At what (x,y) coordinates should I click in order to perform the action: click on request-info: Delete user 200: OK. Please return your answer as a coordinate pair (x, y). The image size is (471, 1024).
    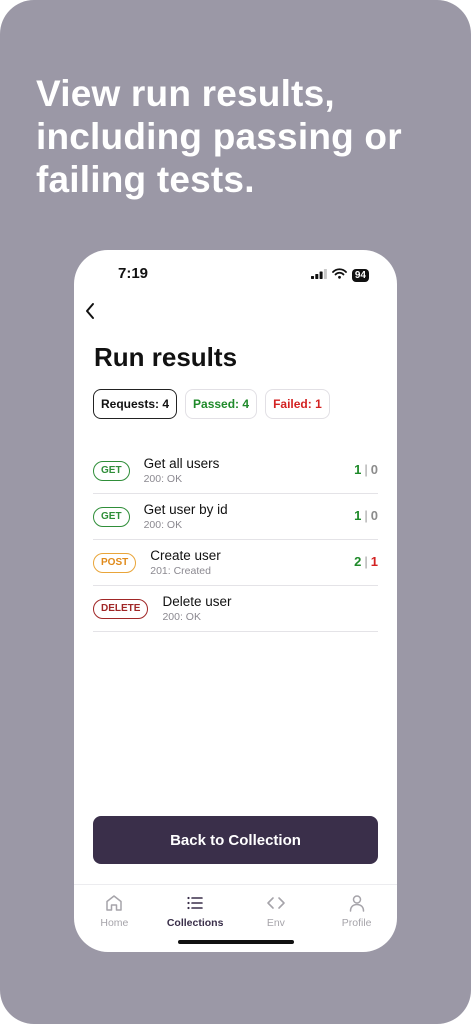
    Looking at the image, I should click on (196, 609).